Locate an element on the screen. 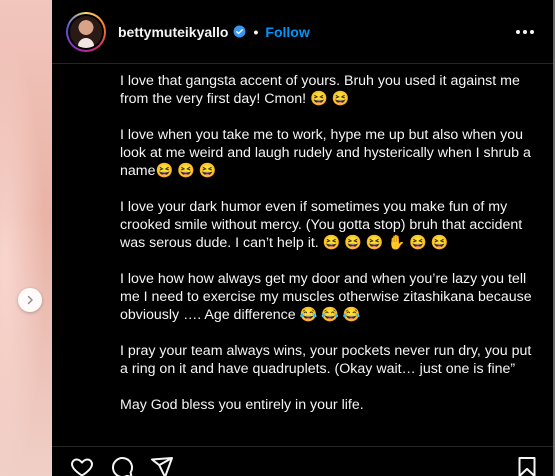 Image resolution: width=555 pixels, height=476 pixels. next-post-button is located at coordinates (30, 300).